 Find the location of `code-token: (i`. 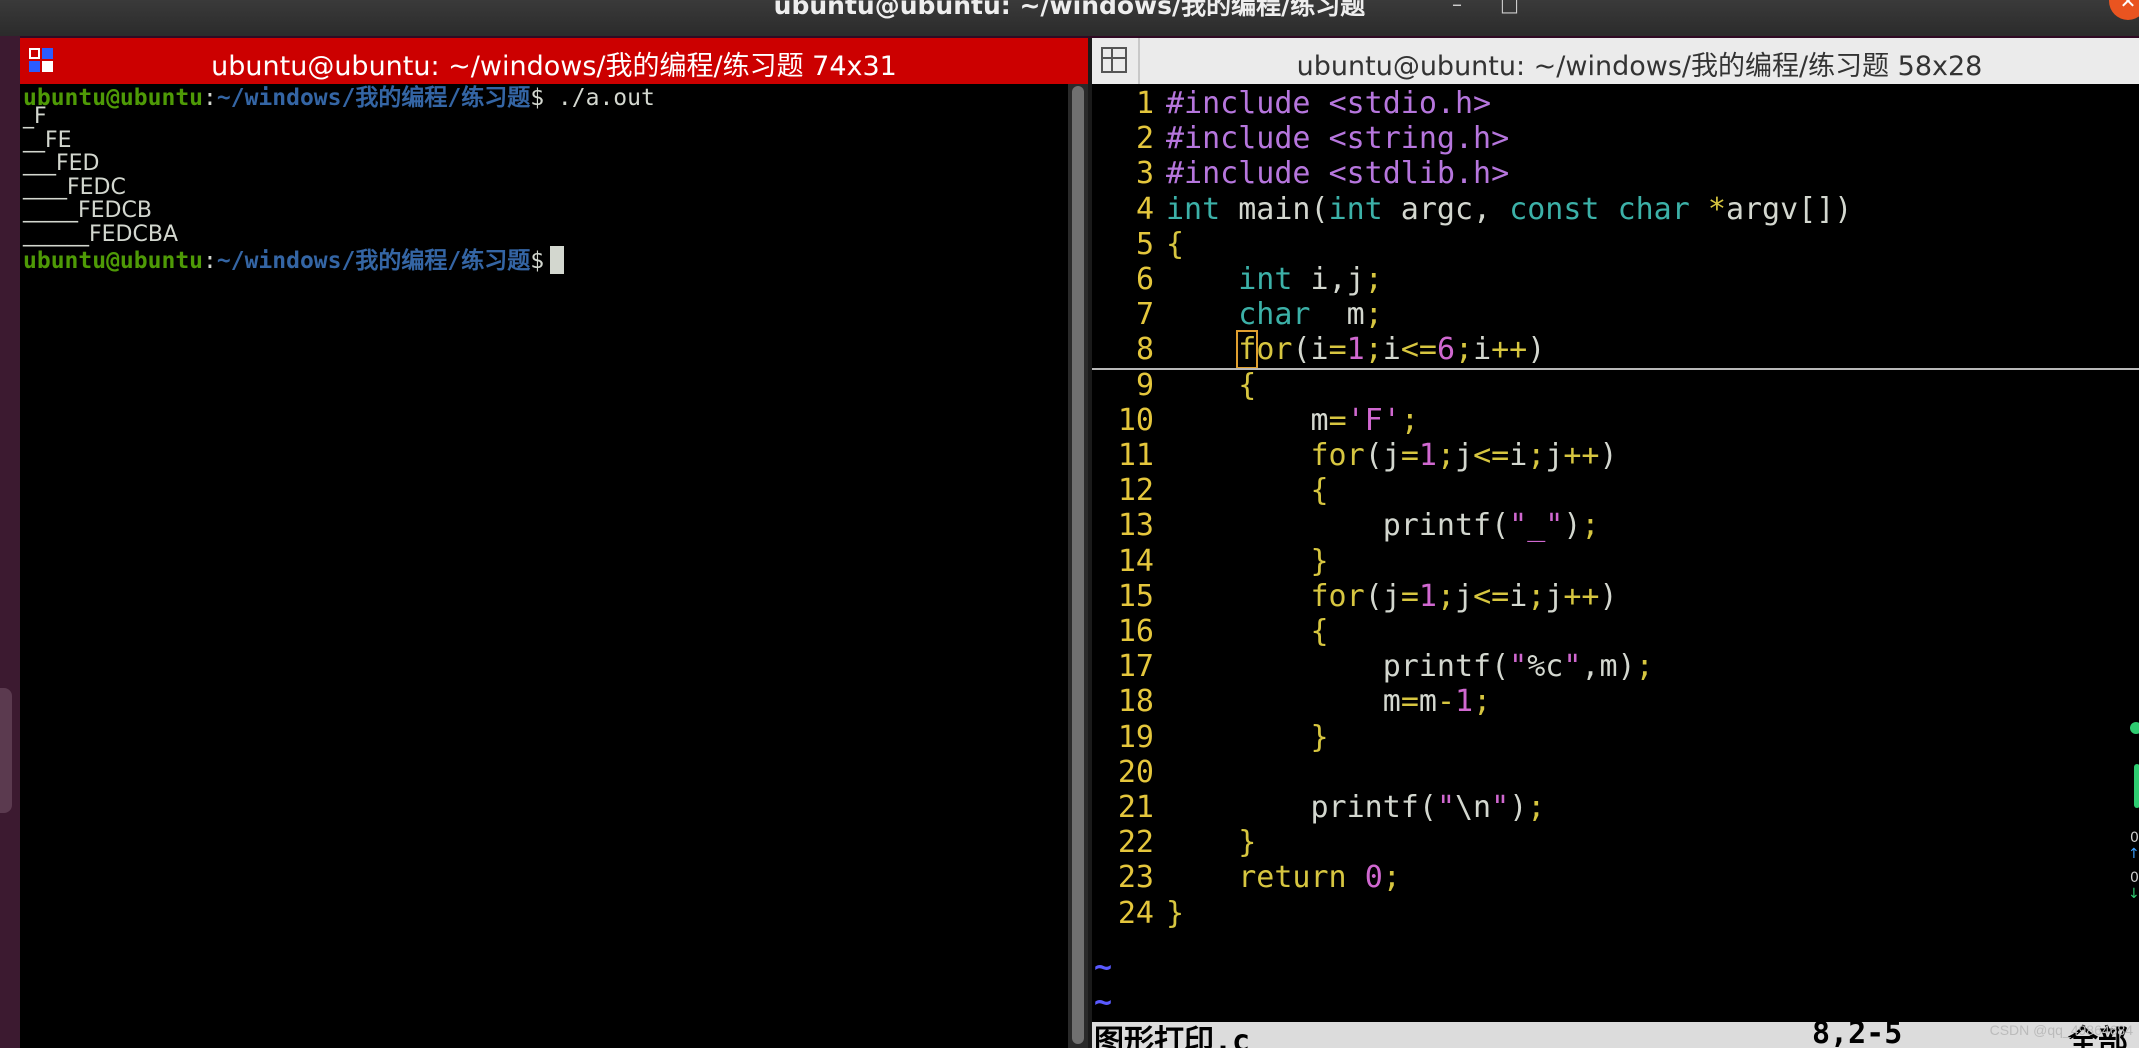

code-token: (i is located at coordinates (1310, 350).